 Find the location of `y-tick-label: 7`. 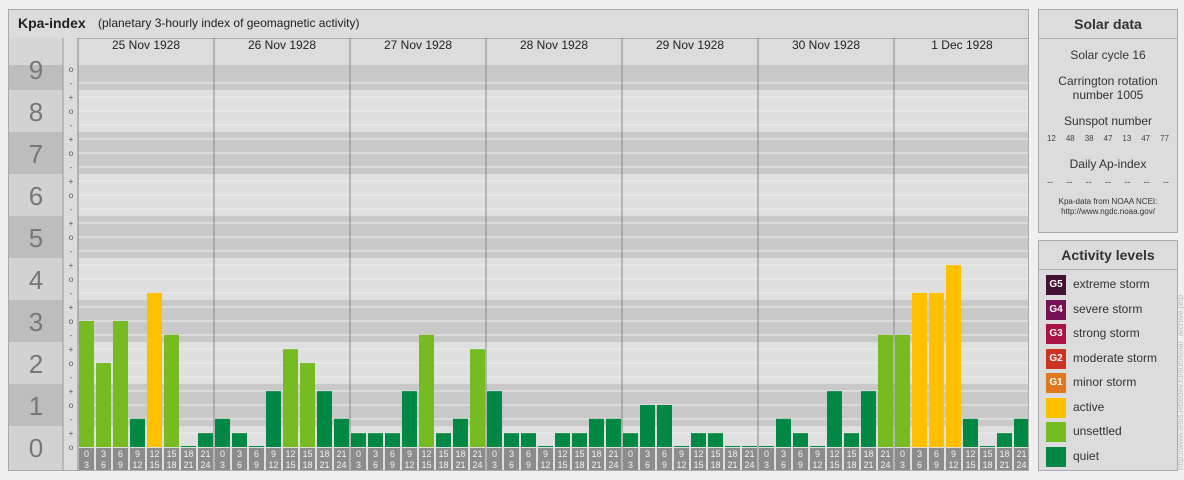

y-tick-label: 7 is located at coordinates (36, 154).